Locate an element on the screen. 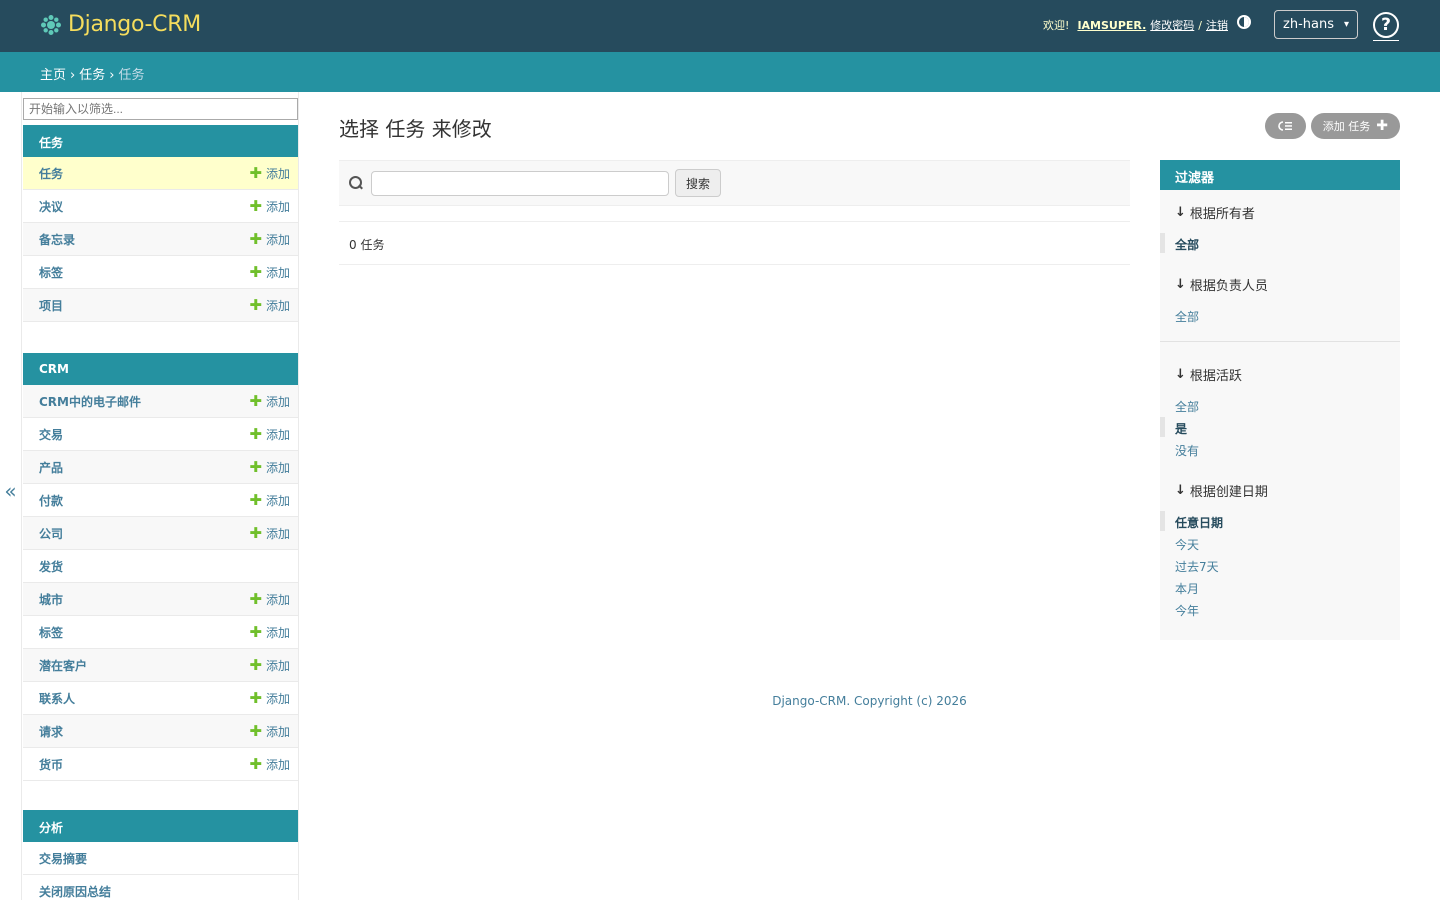 Image resolution: width=1440 pixels, height=900 pixels. sidebar-item-tags: 标签 ✚ 添加 is located at coordinates (160, 272).